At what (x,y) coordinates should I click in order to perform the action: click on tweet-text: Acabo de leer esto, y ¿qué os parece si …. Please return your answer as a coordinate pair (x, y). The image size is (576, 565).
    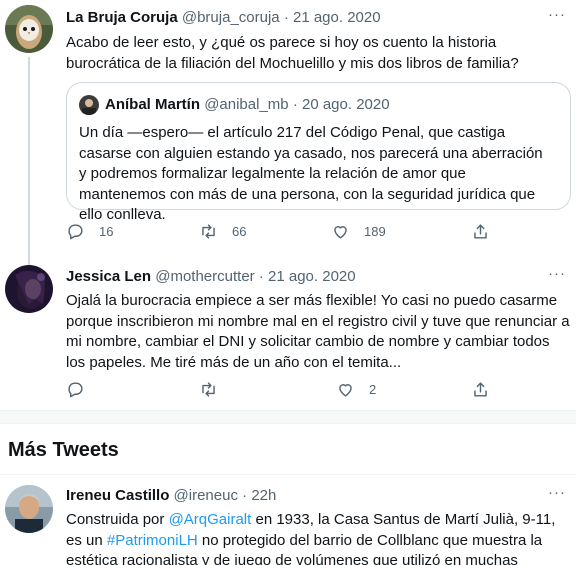
    Looking at the image, I should click on (292, 53).